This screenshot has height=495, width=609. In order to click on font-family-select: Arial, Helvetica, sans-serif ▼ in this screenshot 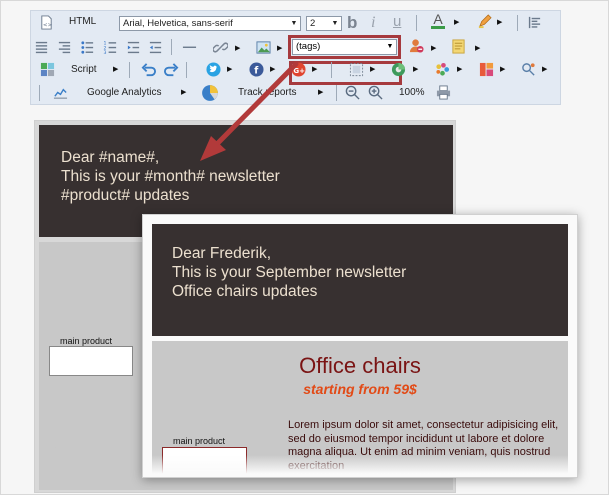, I will do `click(210, 23)`.